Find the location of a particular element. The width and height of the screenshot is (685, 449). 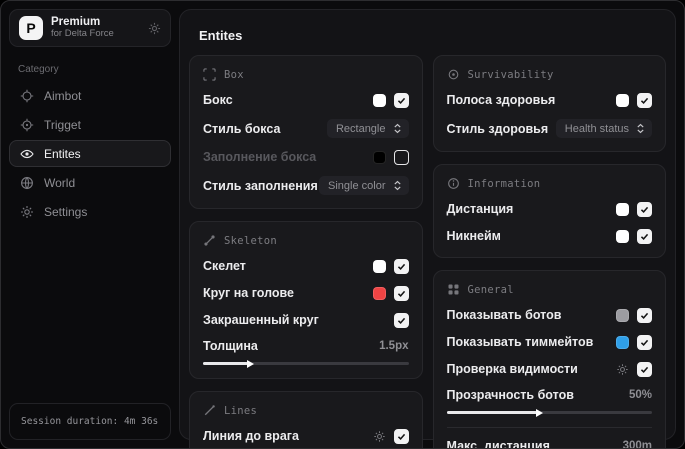

setting-label: Показывать ботов is located at coordinates (504, 315).